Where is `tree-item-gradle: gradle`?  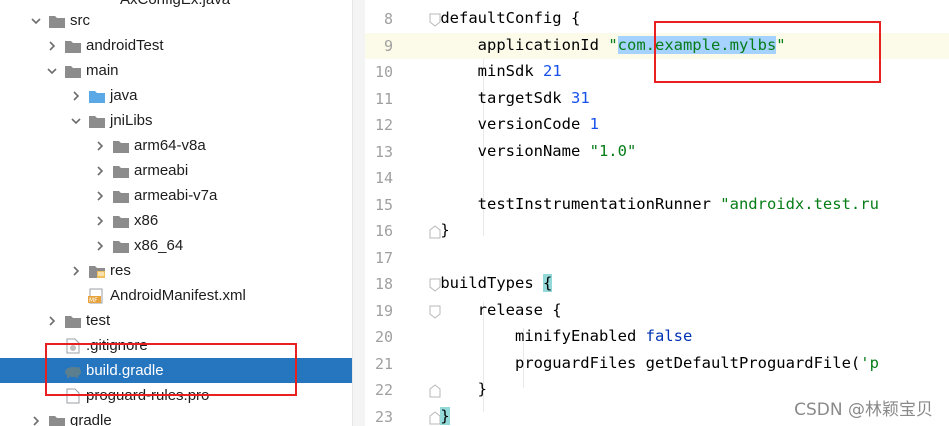 tree-item-gradle: gradle is located at coordinates (176, 417).